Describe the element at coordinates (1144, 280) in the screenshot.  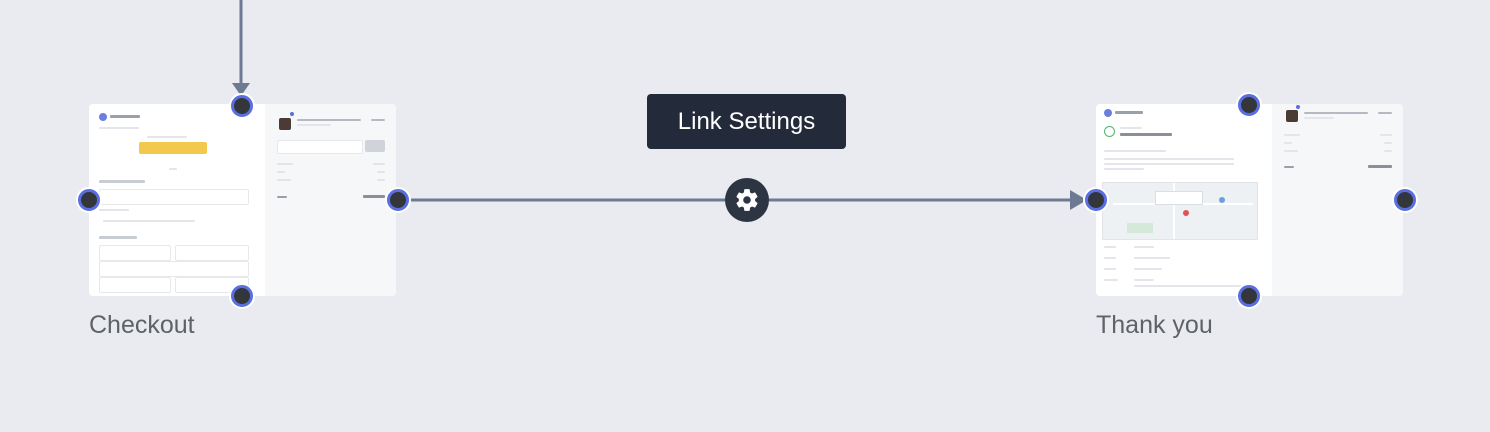
I see `ship-to-name` at that location.